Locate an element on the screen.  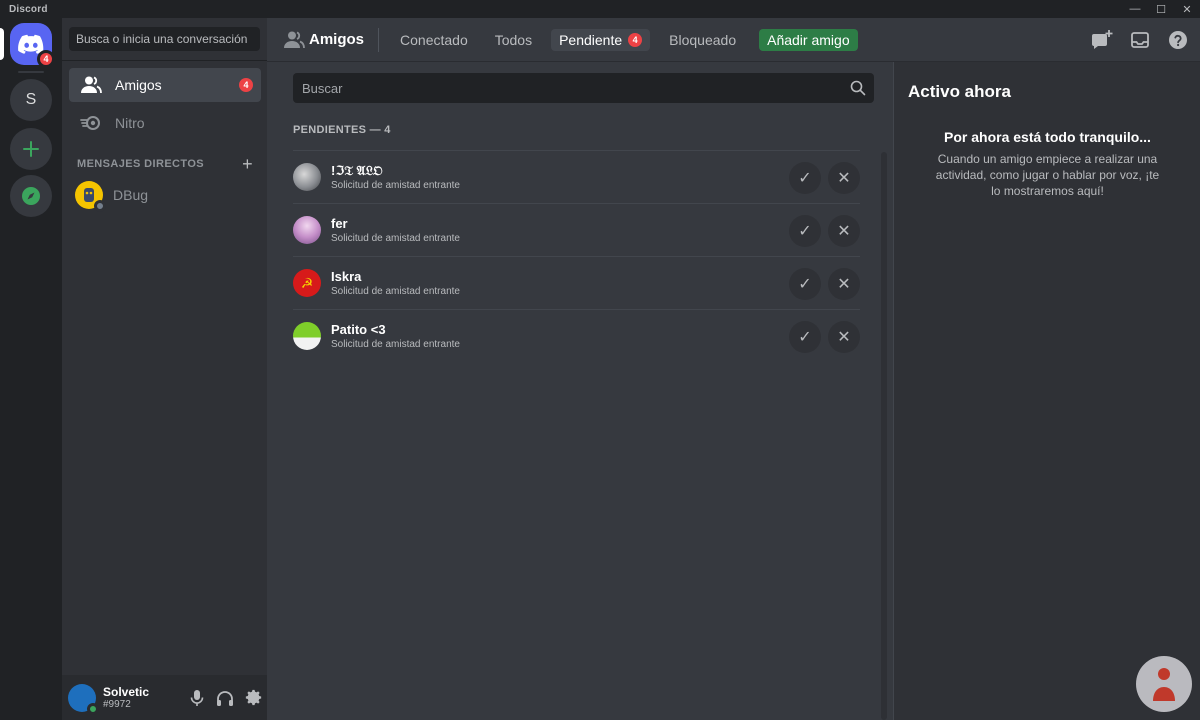
friend-name: fer is located at coordinates (339, 223).